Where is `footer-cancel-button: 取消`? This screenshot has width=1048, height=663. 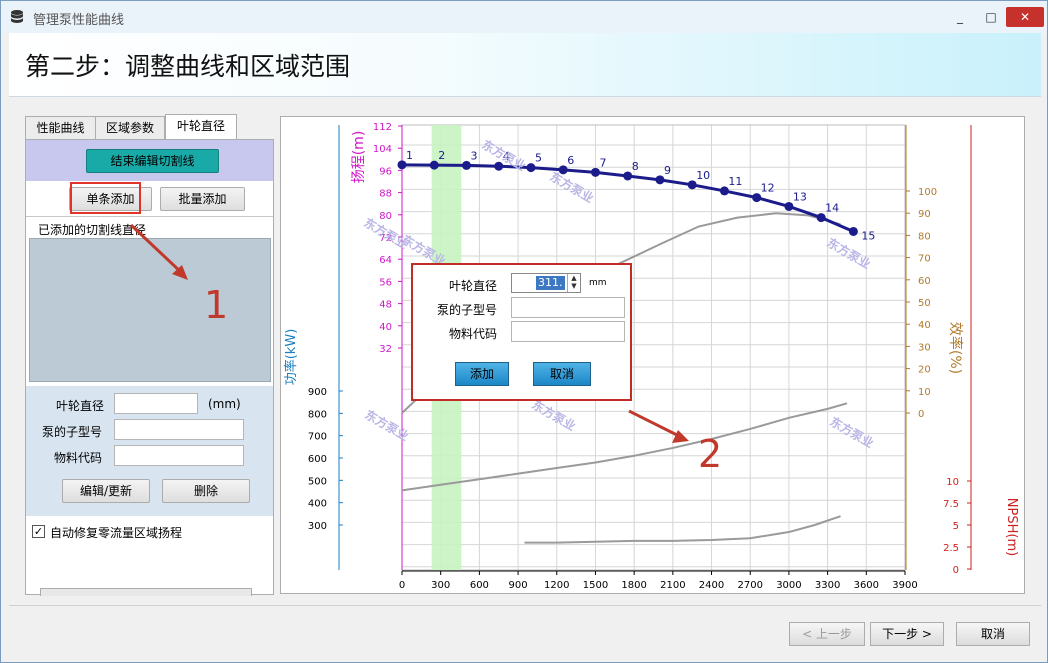
footer-cancel-button: 取消 is located at coordinates (993, 634).